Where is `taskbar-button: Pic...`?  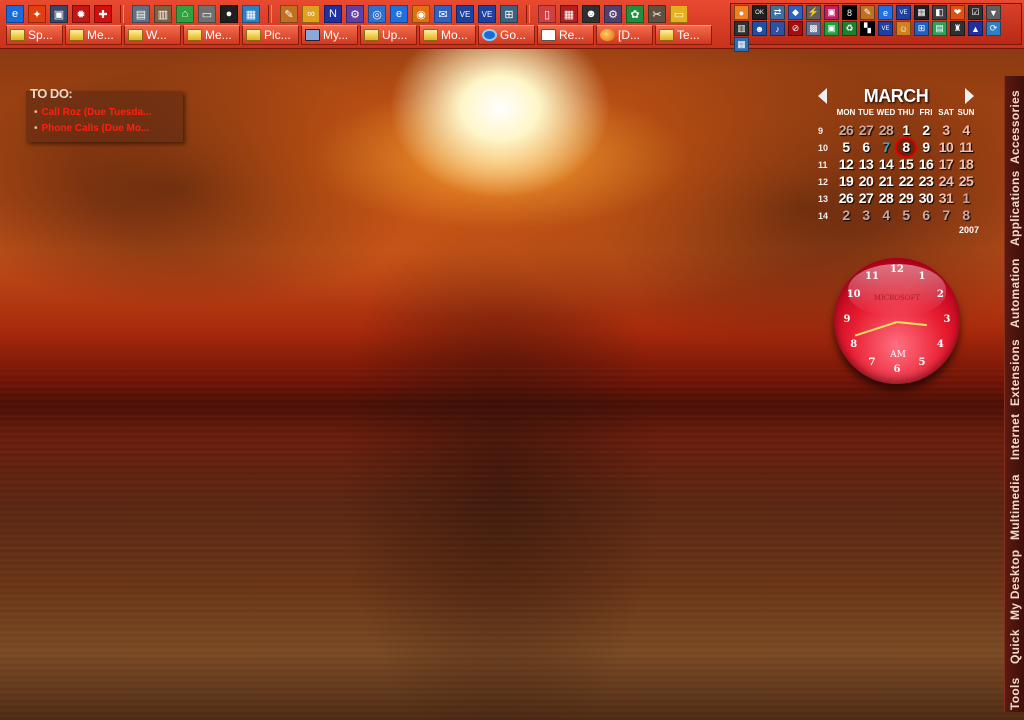 taskbar-button: Pic... is located at coordinates (270, 35).